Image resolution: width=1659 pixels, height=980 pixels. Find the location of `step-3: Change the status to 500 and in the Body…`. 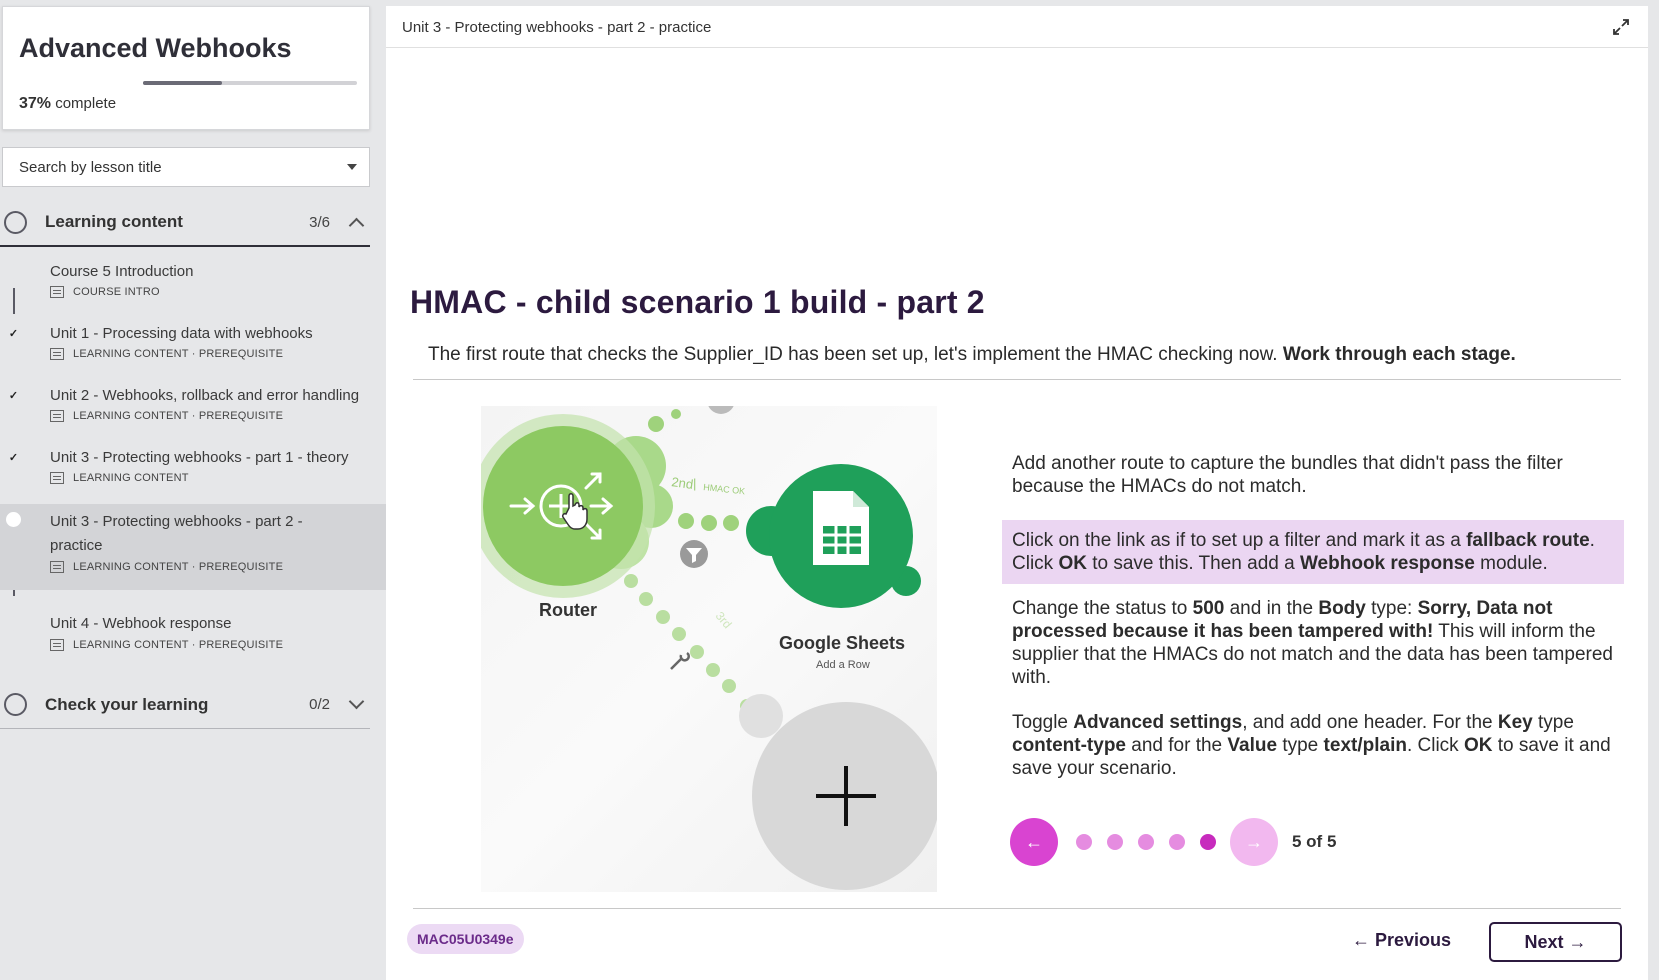

step-3: Change the status to 500 and in the Body… is located at coordinates (1312, 643).